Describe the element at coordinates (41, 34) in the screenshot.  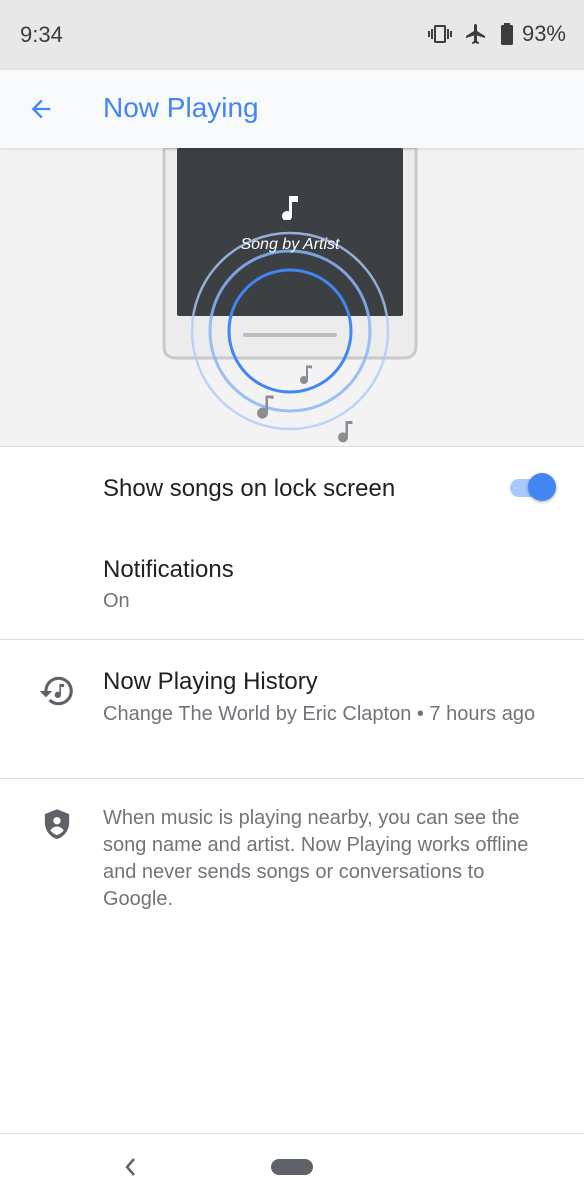
I see `status-time: 9:34` at that location.